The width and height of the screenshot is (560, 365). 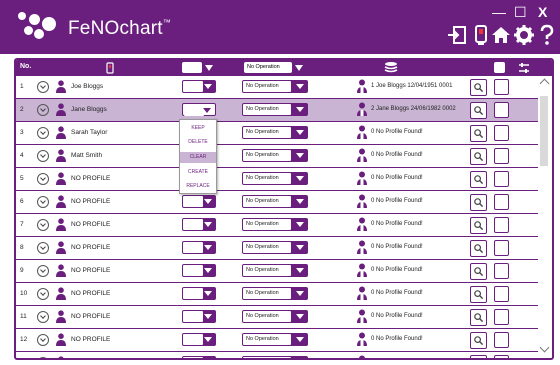 What do you see at coordinates (198, 172) in the screenshot?
I see `menu-item-create: CREATE` at bounding box center [198, 172].